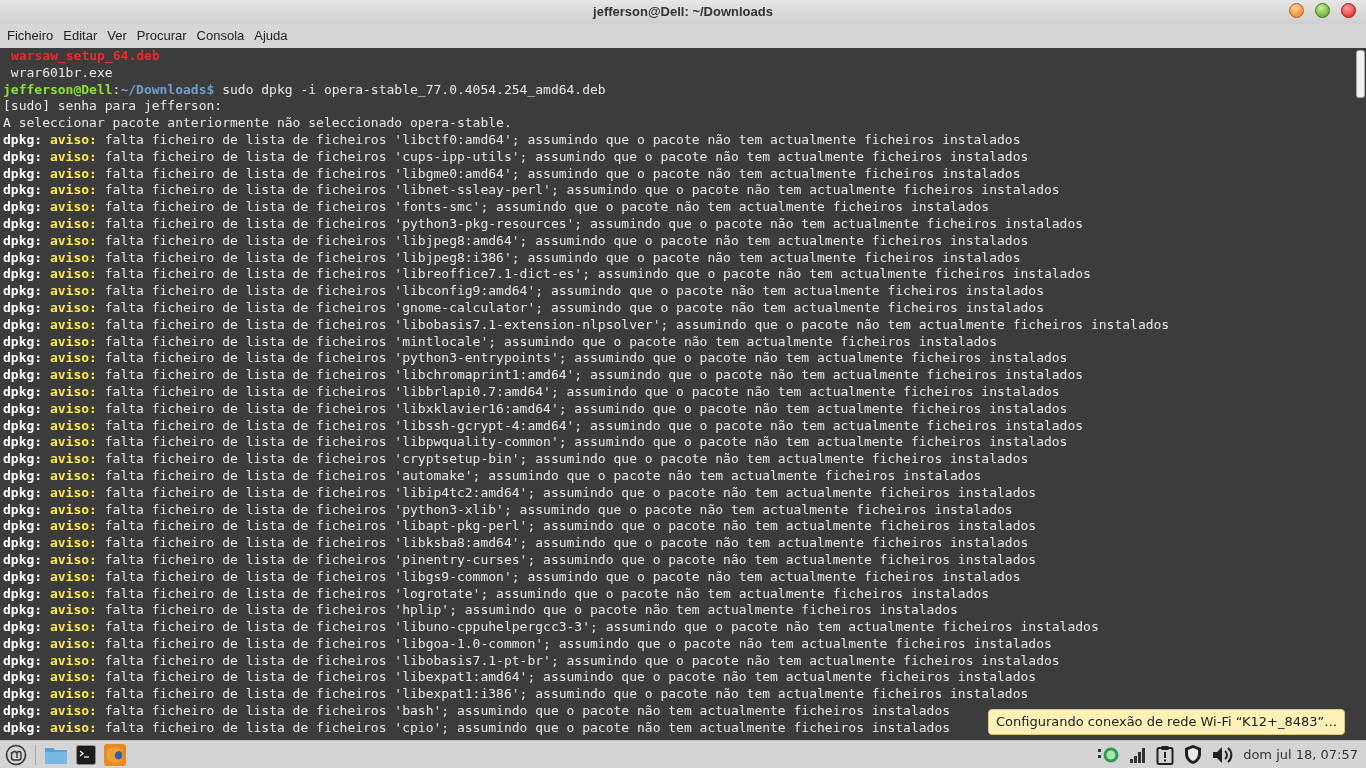  I want to click on menu-item: Ver, so click(117, 36).